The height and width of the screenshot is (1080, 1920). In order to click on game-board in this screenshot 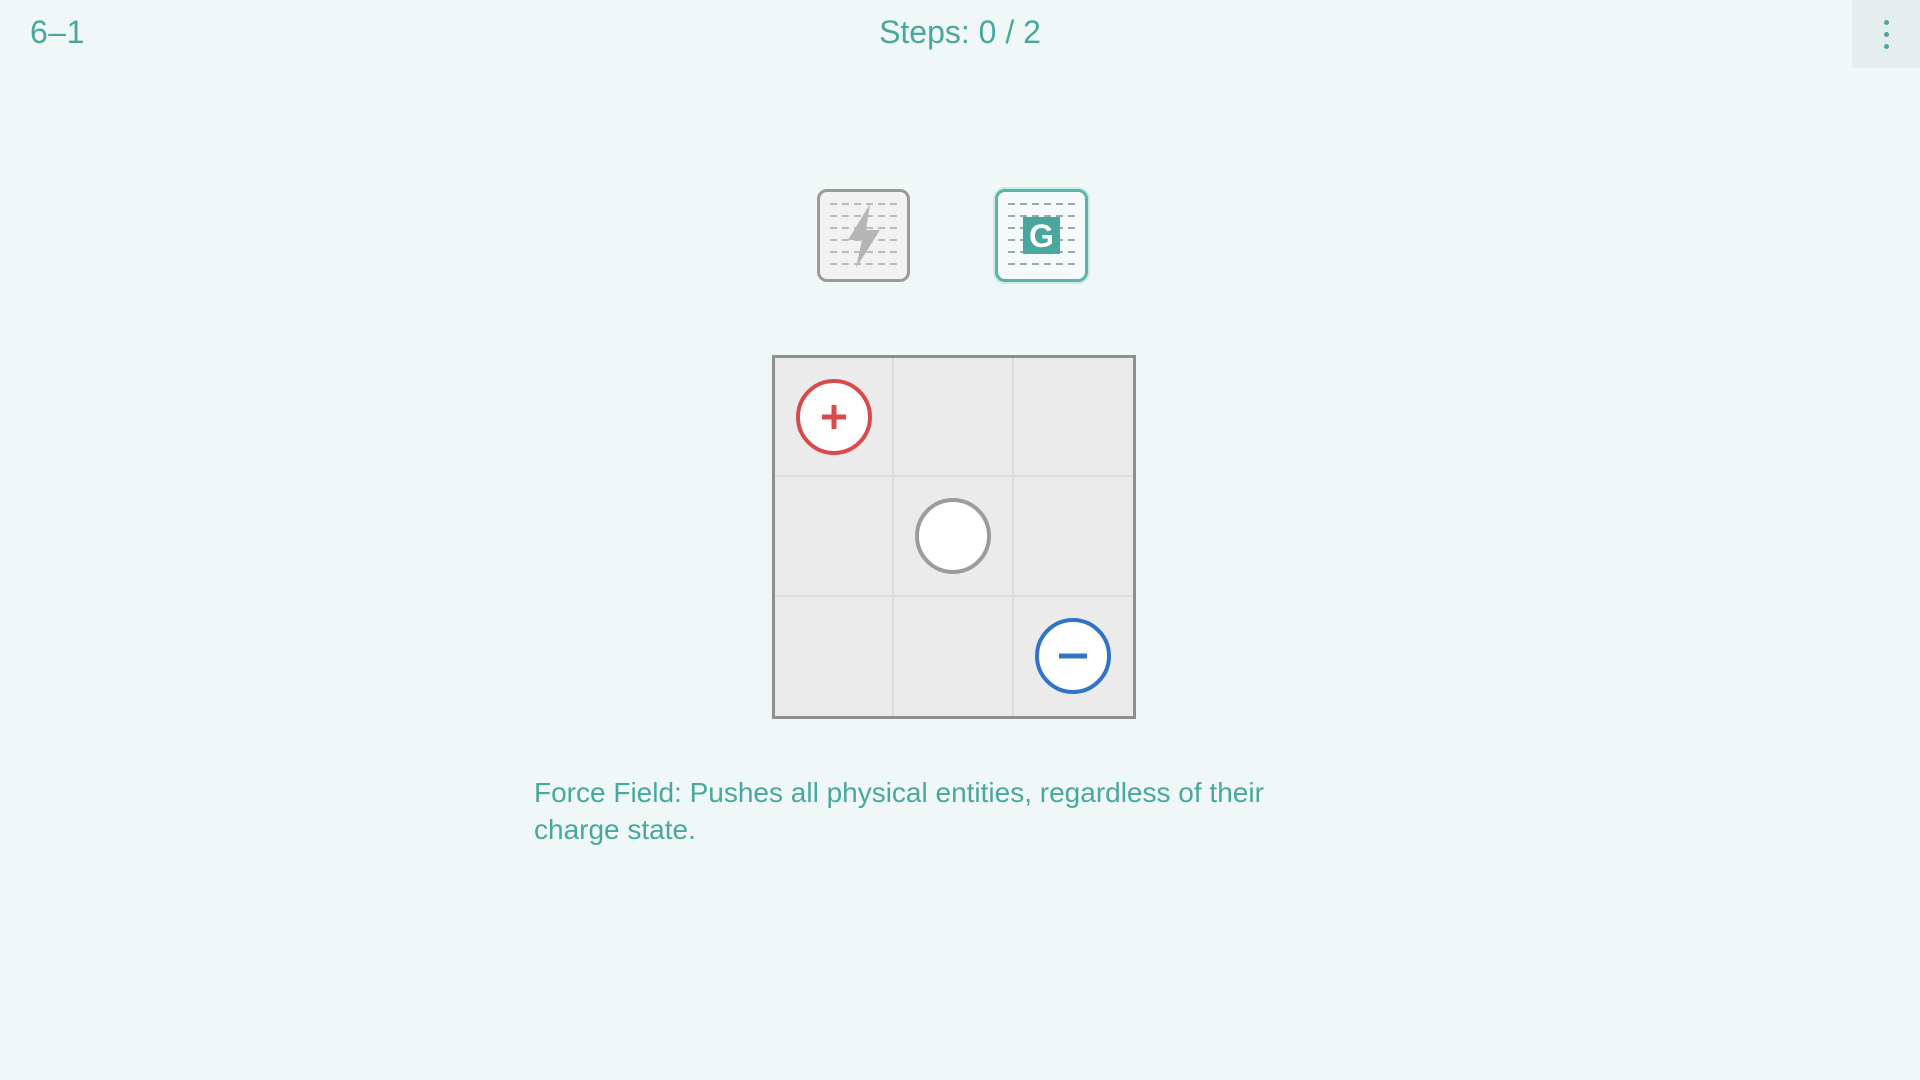, I will do `click(954, 537)`.